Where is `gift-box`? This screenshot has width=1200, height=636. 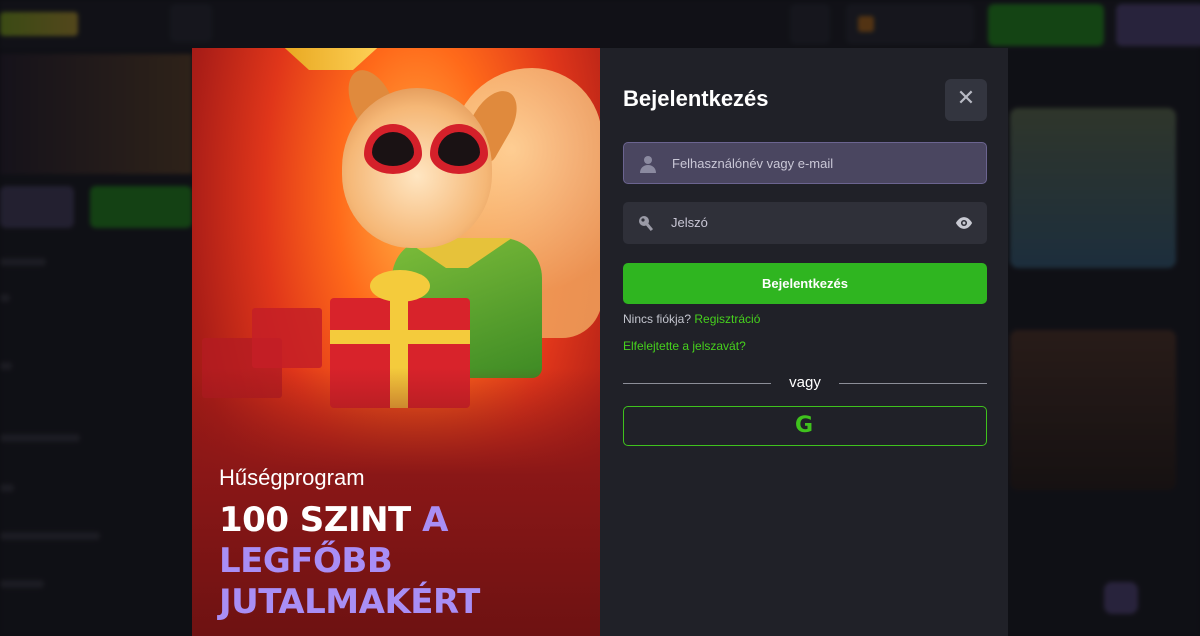
gift-box is located at coordinates (287, 338).